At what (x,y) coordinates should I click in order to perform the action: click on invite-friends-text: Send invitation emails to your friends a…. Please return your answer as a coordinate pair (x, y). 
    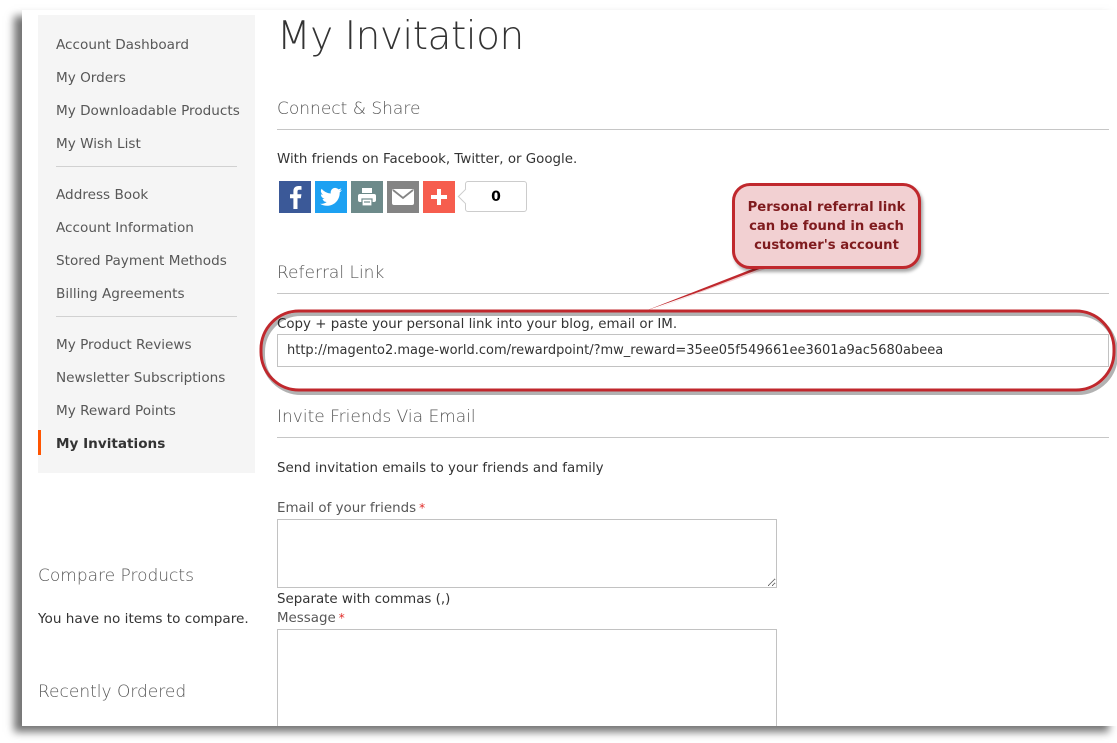
    Looking at the image, I should click on (440, 468).